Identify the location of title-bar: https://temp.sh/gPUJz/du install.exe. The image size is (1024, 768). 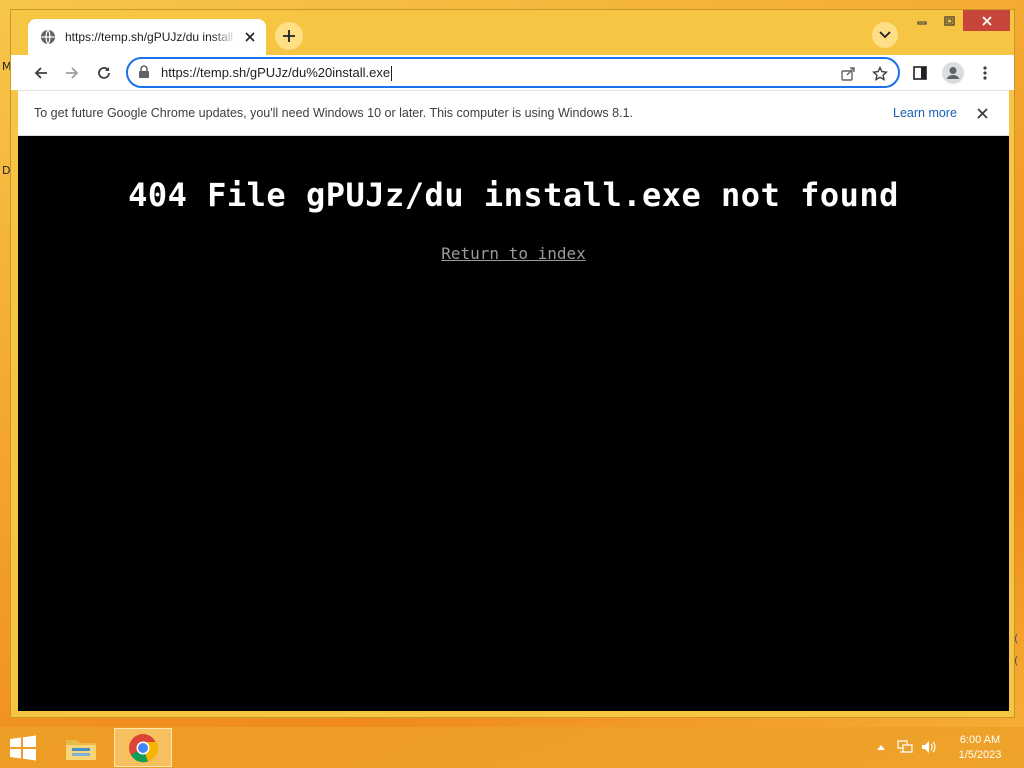
(512, 32).